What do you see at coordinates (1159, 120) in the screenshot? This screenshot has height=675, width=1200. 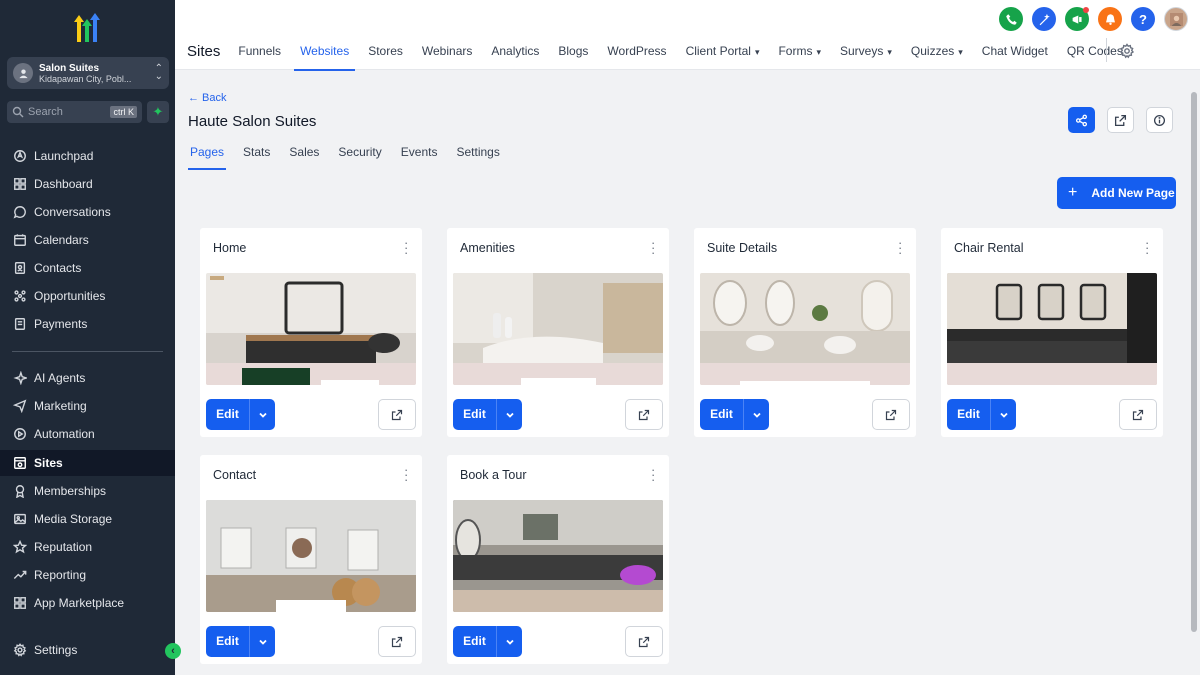 I see `info-button` at bounding box center [1159, 120].